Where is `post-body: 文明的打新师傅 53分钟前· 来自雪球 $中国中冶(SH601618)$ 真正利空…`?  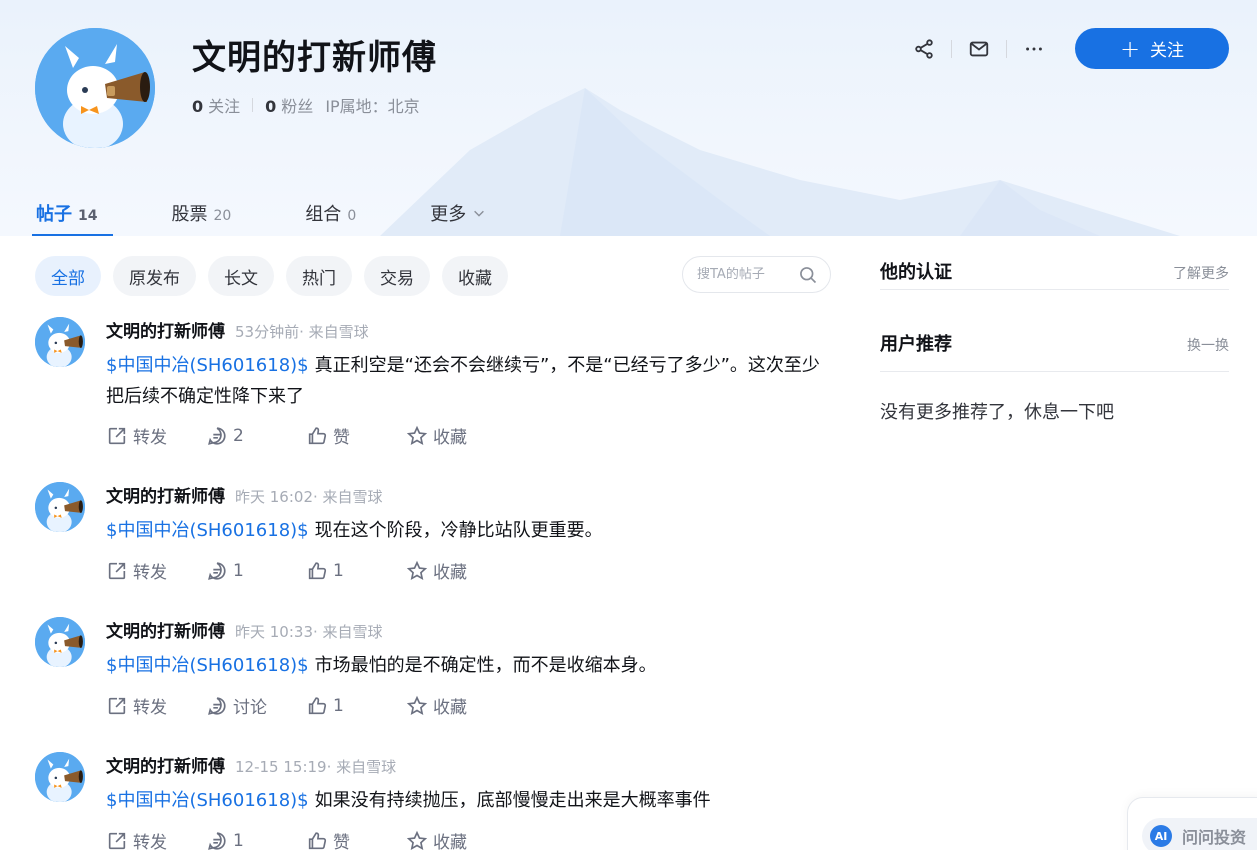
post-body: 文明的打新师傅 53分钟前· 来自雪球 $中国中冶(SH601618)$ 真正利空… is located at coordinates (471, 364).